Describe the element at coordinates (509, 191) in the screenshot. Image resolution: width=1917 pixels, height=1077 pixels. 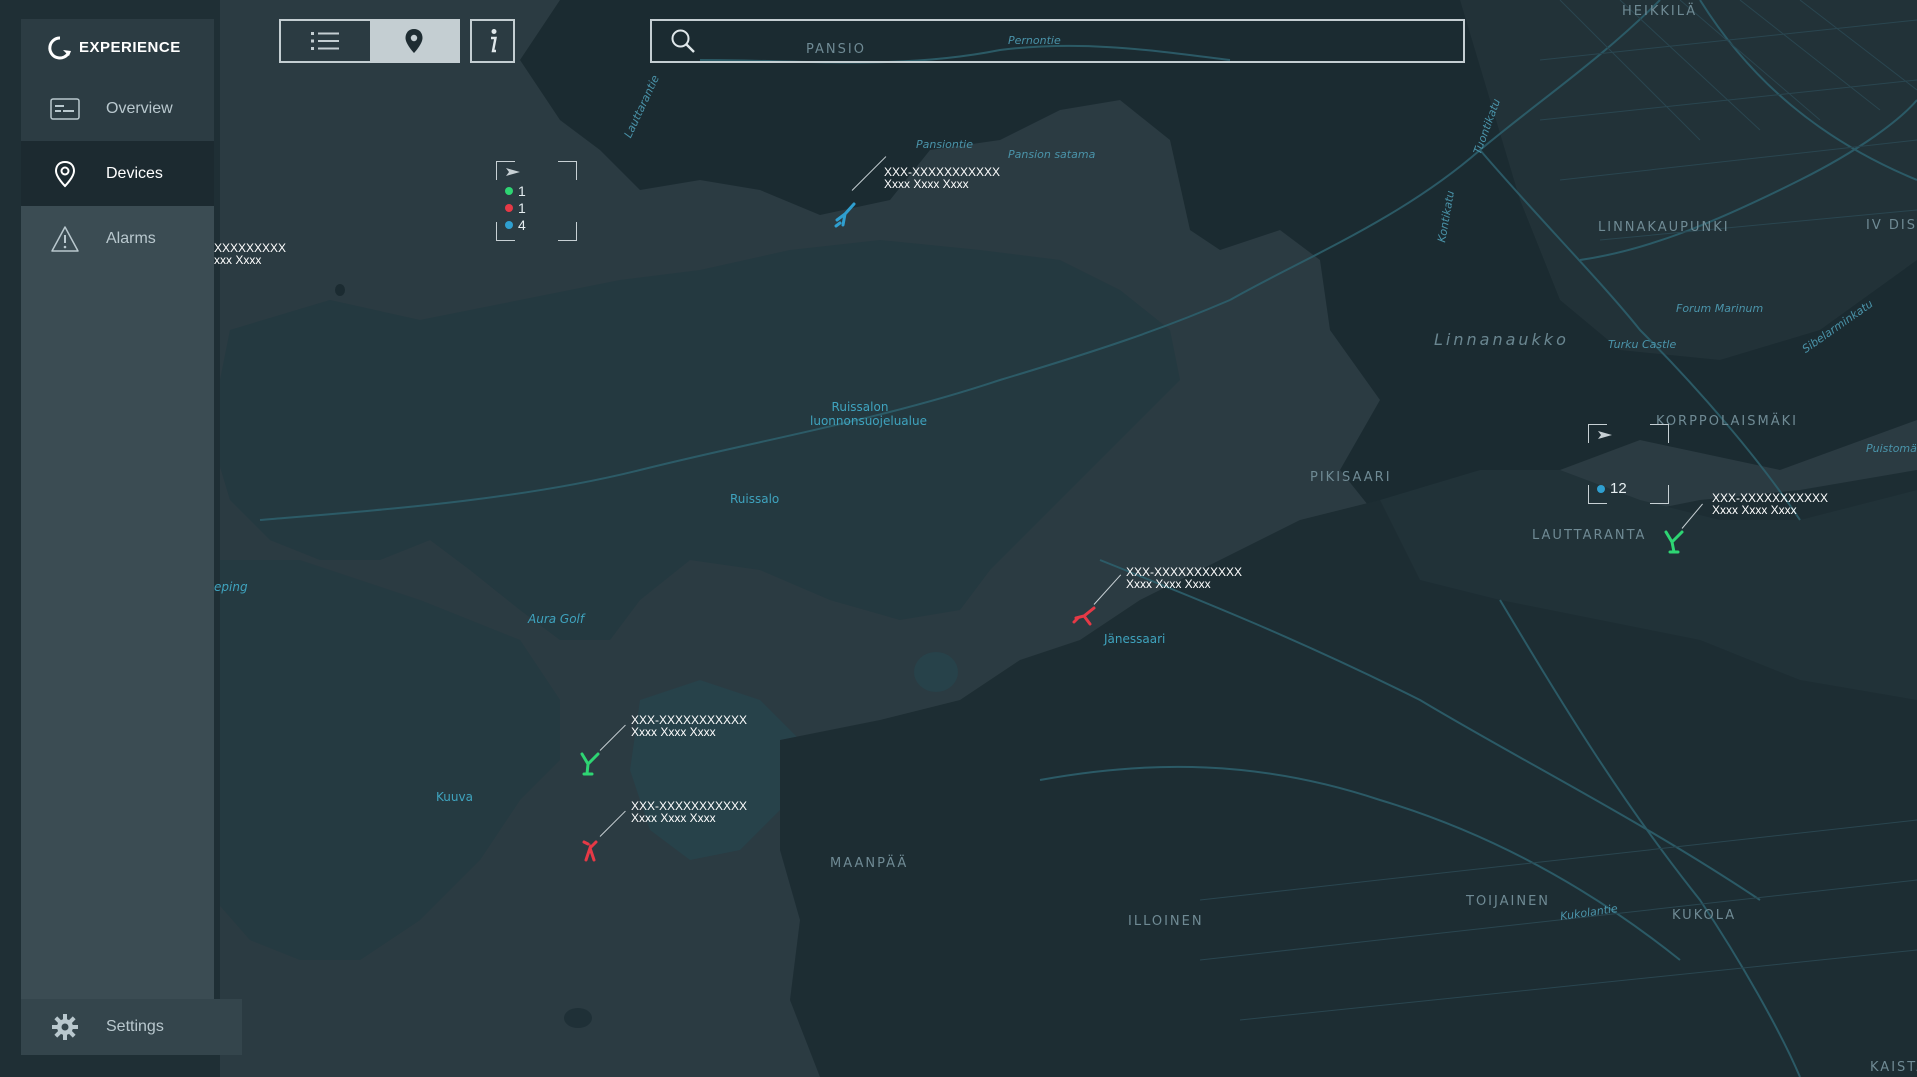
I see `status-dot-ok` at that location.